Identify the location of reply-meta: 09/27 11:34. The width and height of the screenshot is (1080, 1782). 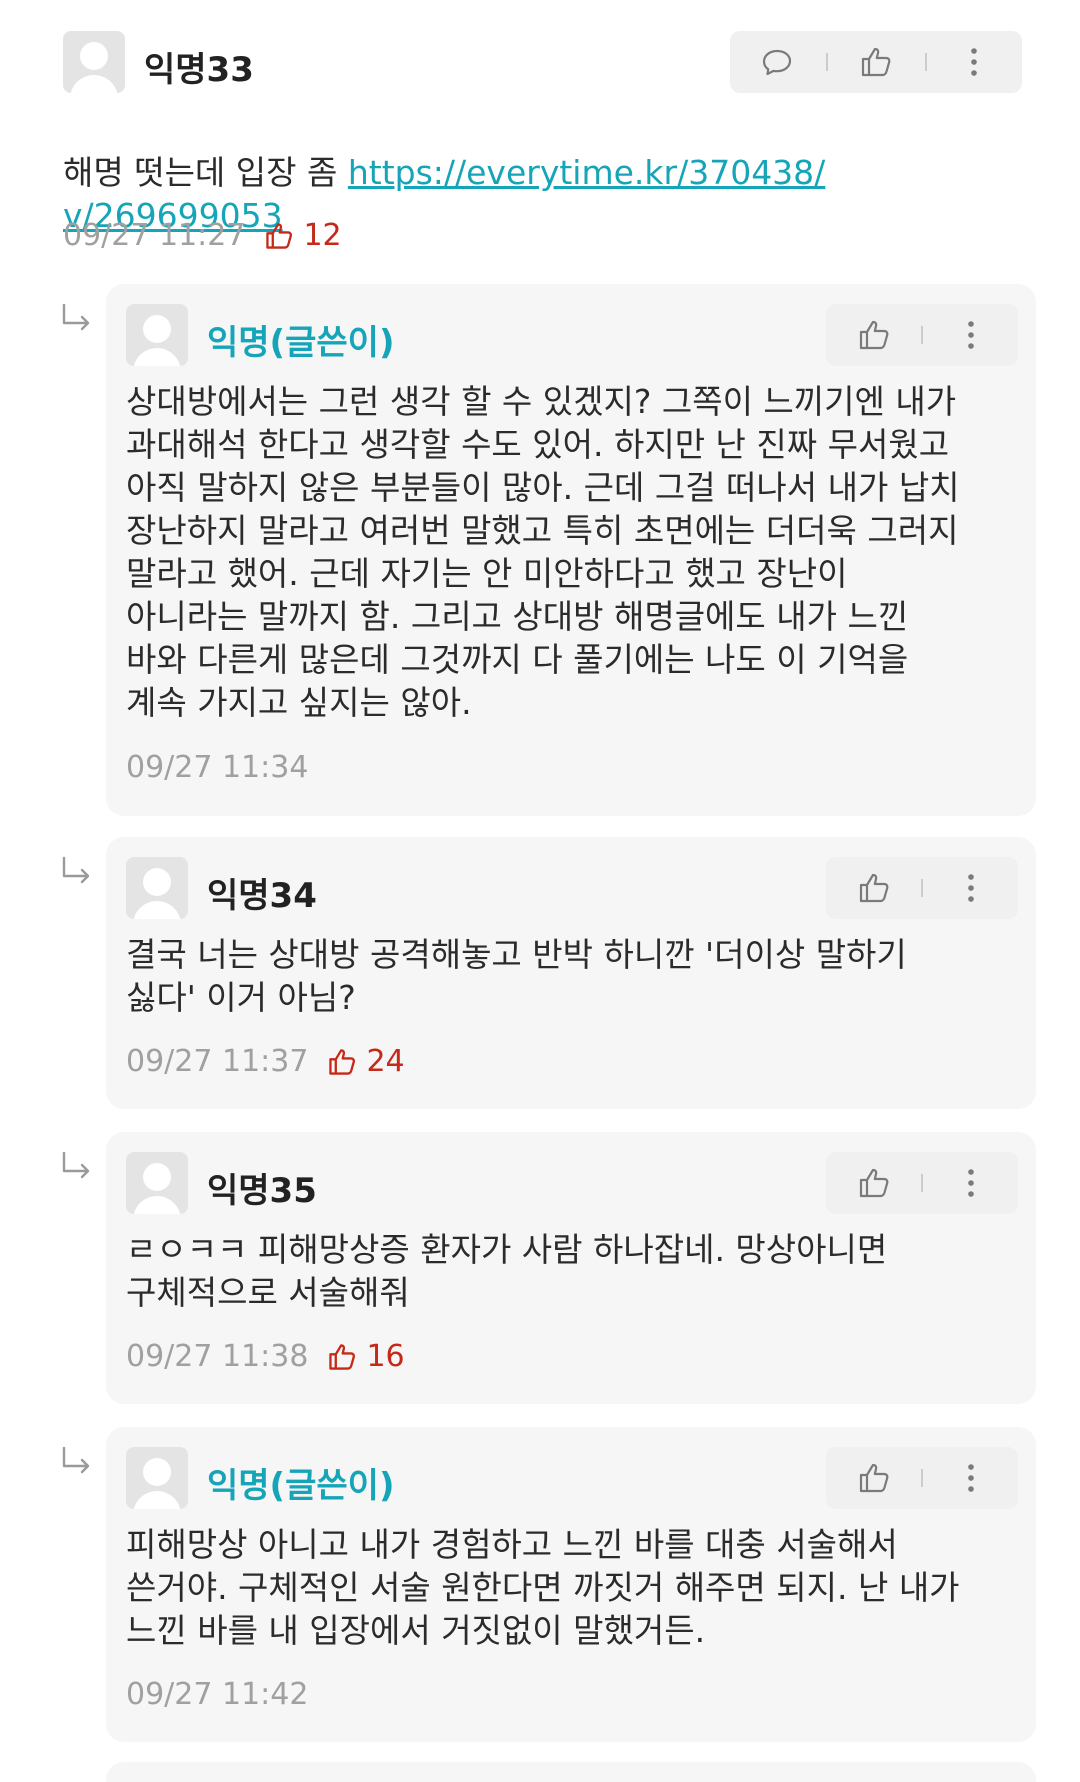
(217, 767).